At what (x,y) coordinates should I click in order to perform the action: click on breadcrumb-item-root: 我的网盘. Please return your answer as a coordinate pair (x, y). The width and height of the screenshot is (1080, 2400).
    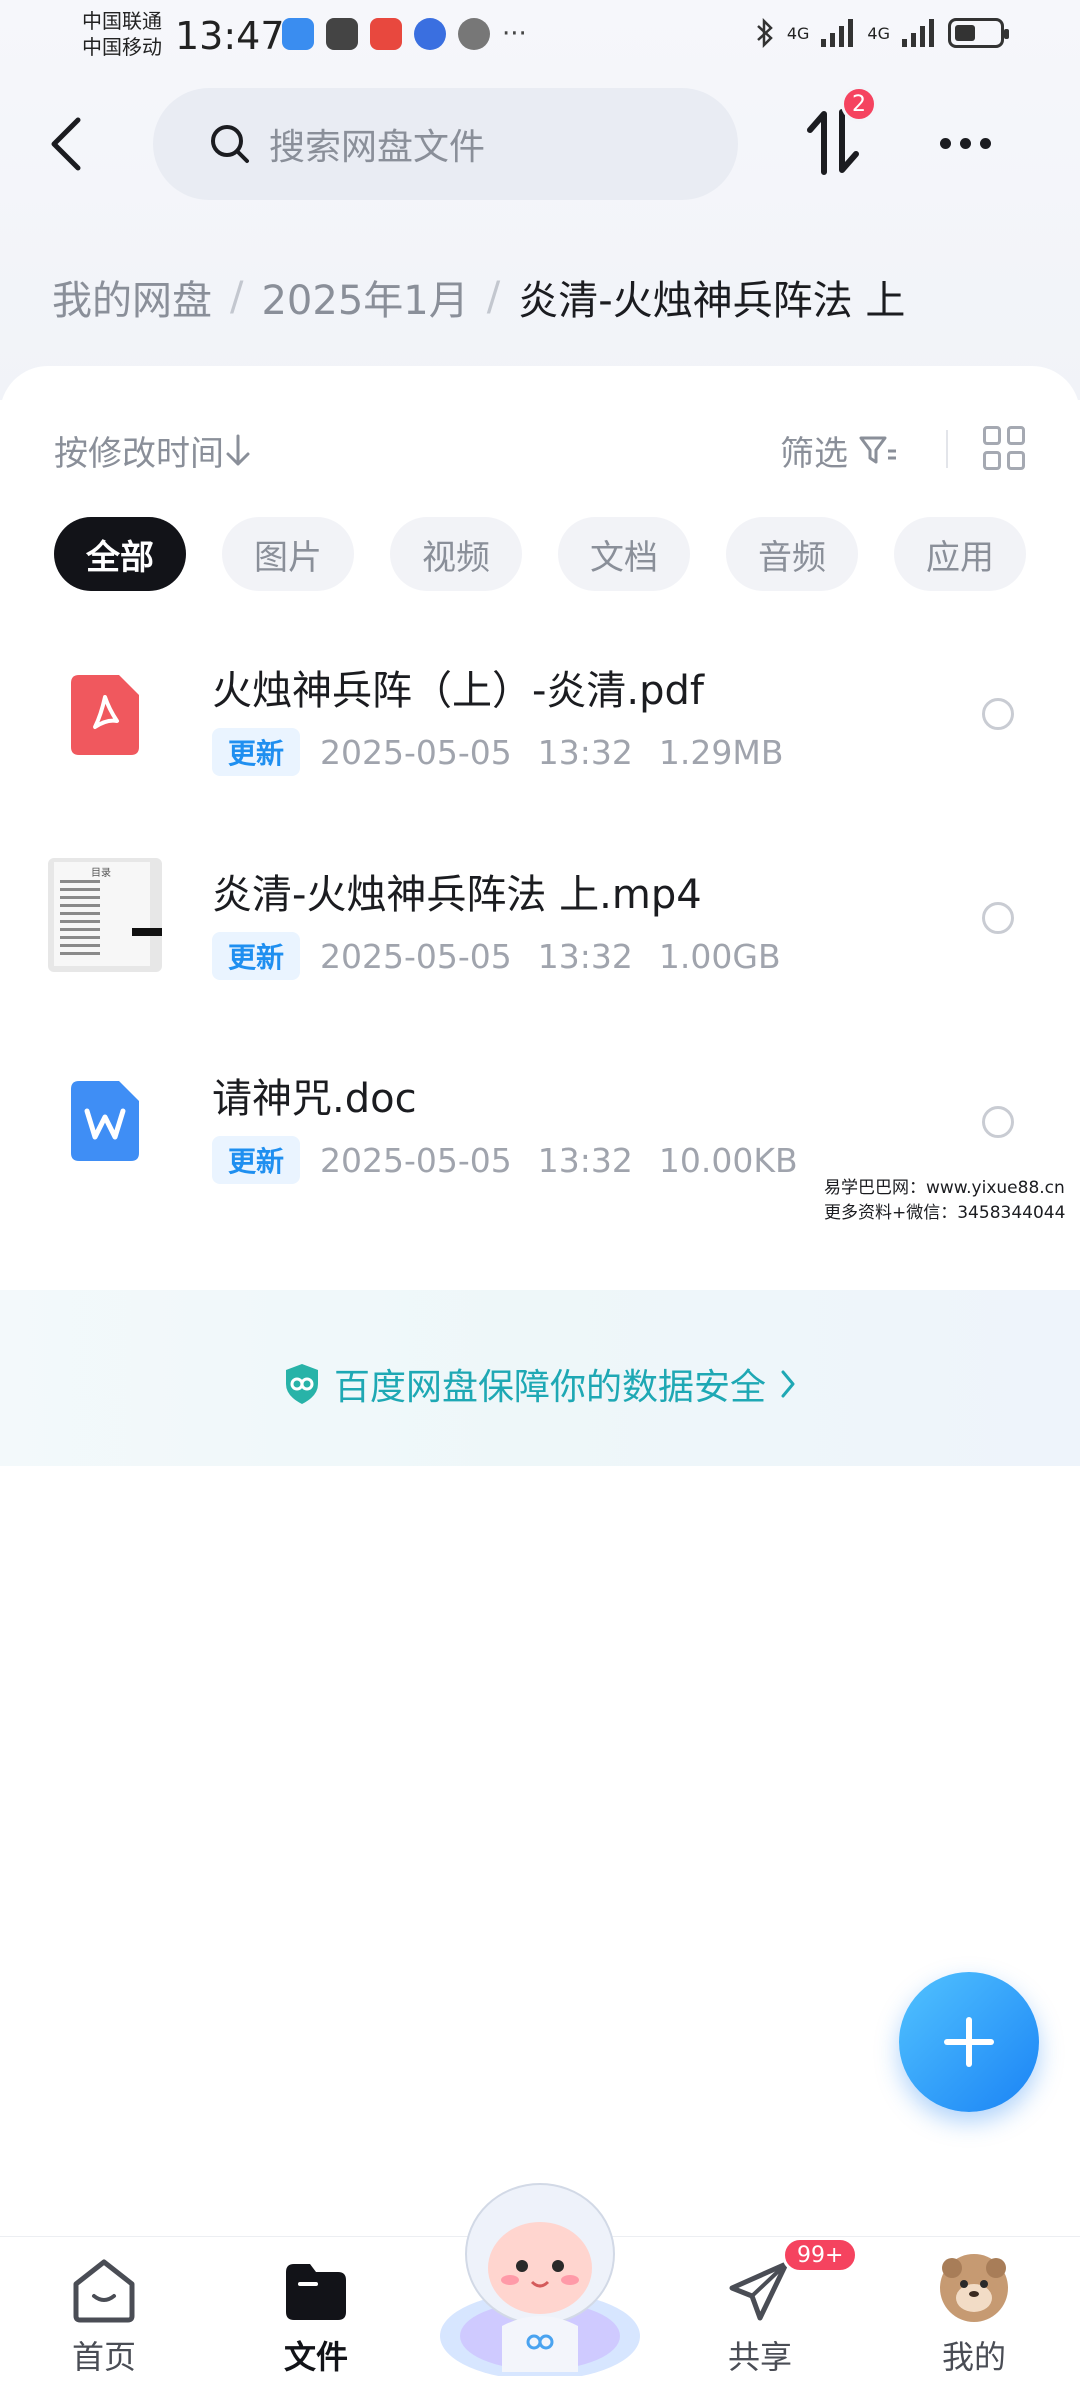
    Looking at the image, I should click on (132, 297).